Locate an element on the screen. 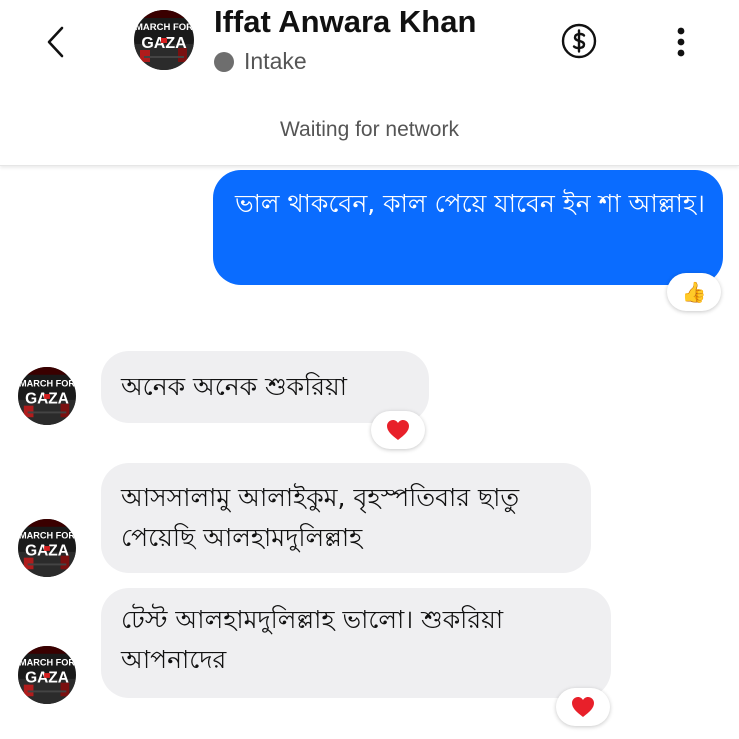 This screenshot has height=739, width=739. gray-dot-icon is located at coordinates (224, 61).